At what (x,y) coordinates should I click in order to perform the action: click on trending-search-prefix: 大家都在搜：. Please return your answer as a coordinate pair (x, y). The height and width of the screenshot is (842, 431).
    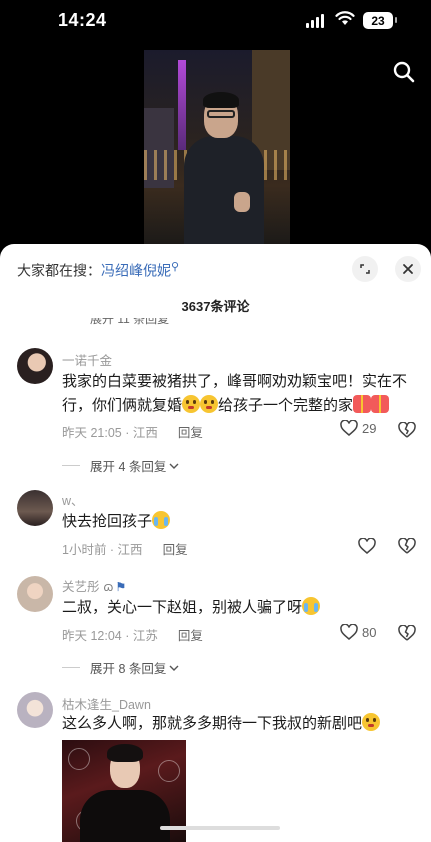
    Looking at the image, I should click on (59, 270).